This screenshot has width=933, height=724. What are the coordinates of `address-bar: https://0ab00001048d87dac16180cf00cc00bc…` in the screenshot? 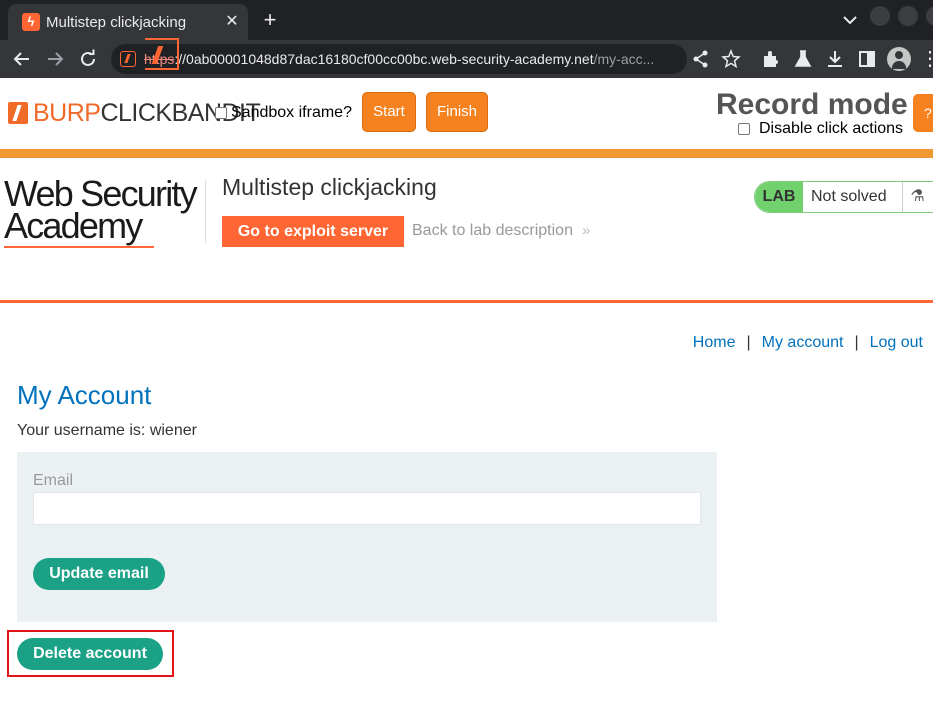 It's located at (399, 59).